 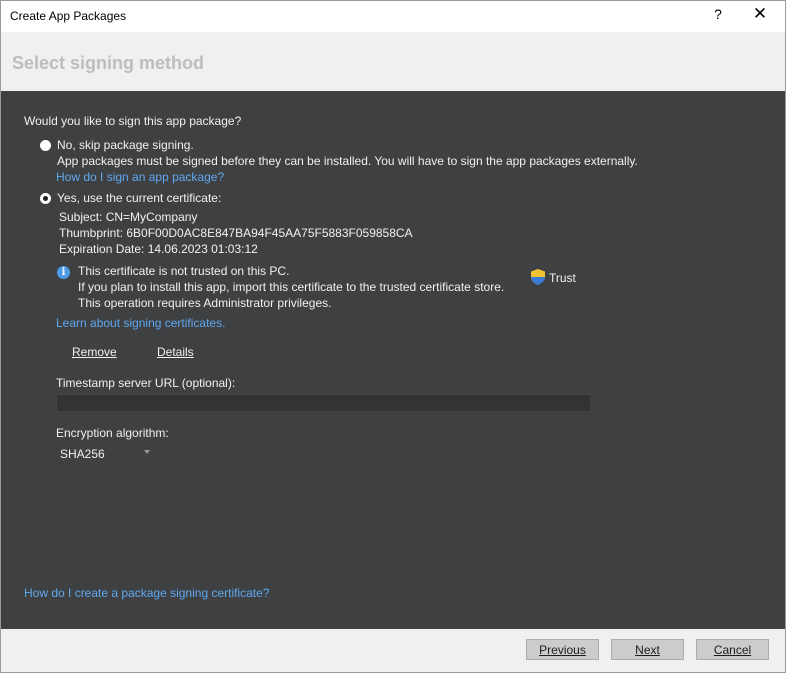 What do you see at coordinates (760, 14) in the screenshot?
I see `close-button: ✕` at bounding box center [760, 14].